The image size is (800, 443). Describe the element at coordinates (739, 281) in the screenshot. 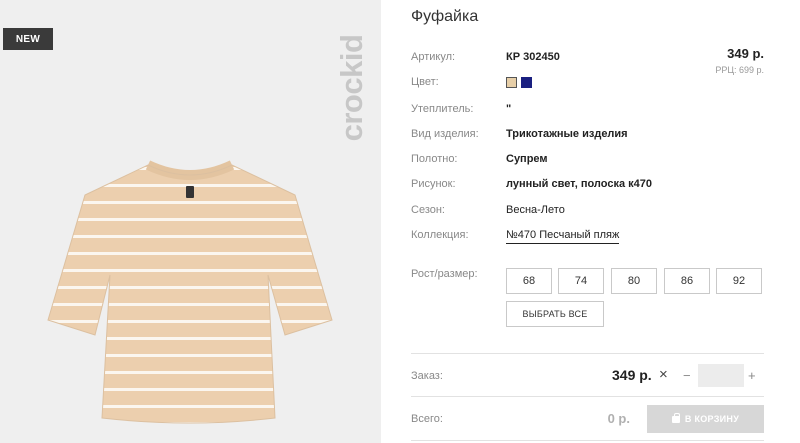

I see `size-option-92: 92` at that location.